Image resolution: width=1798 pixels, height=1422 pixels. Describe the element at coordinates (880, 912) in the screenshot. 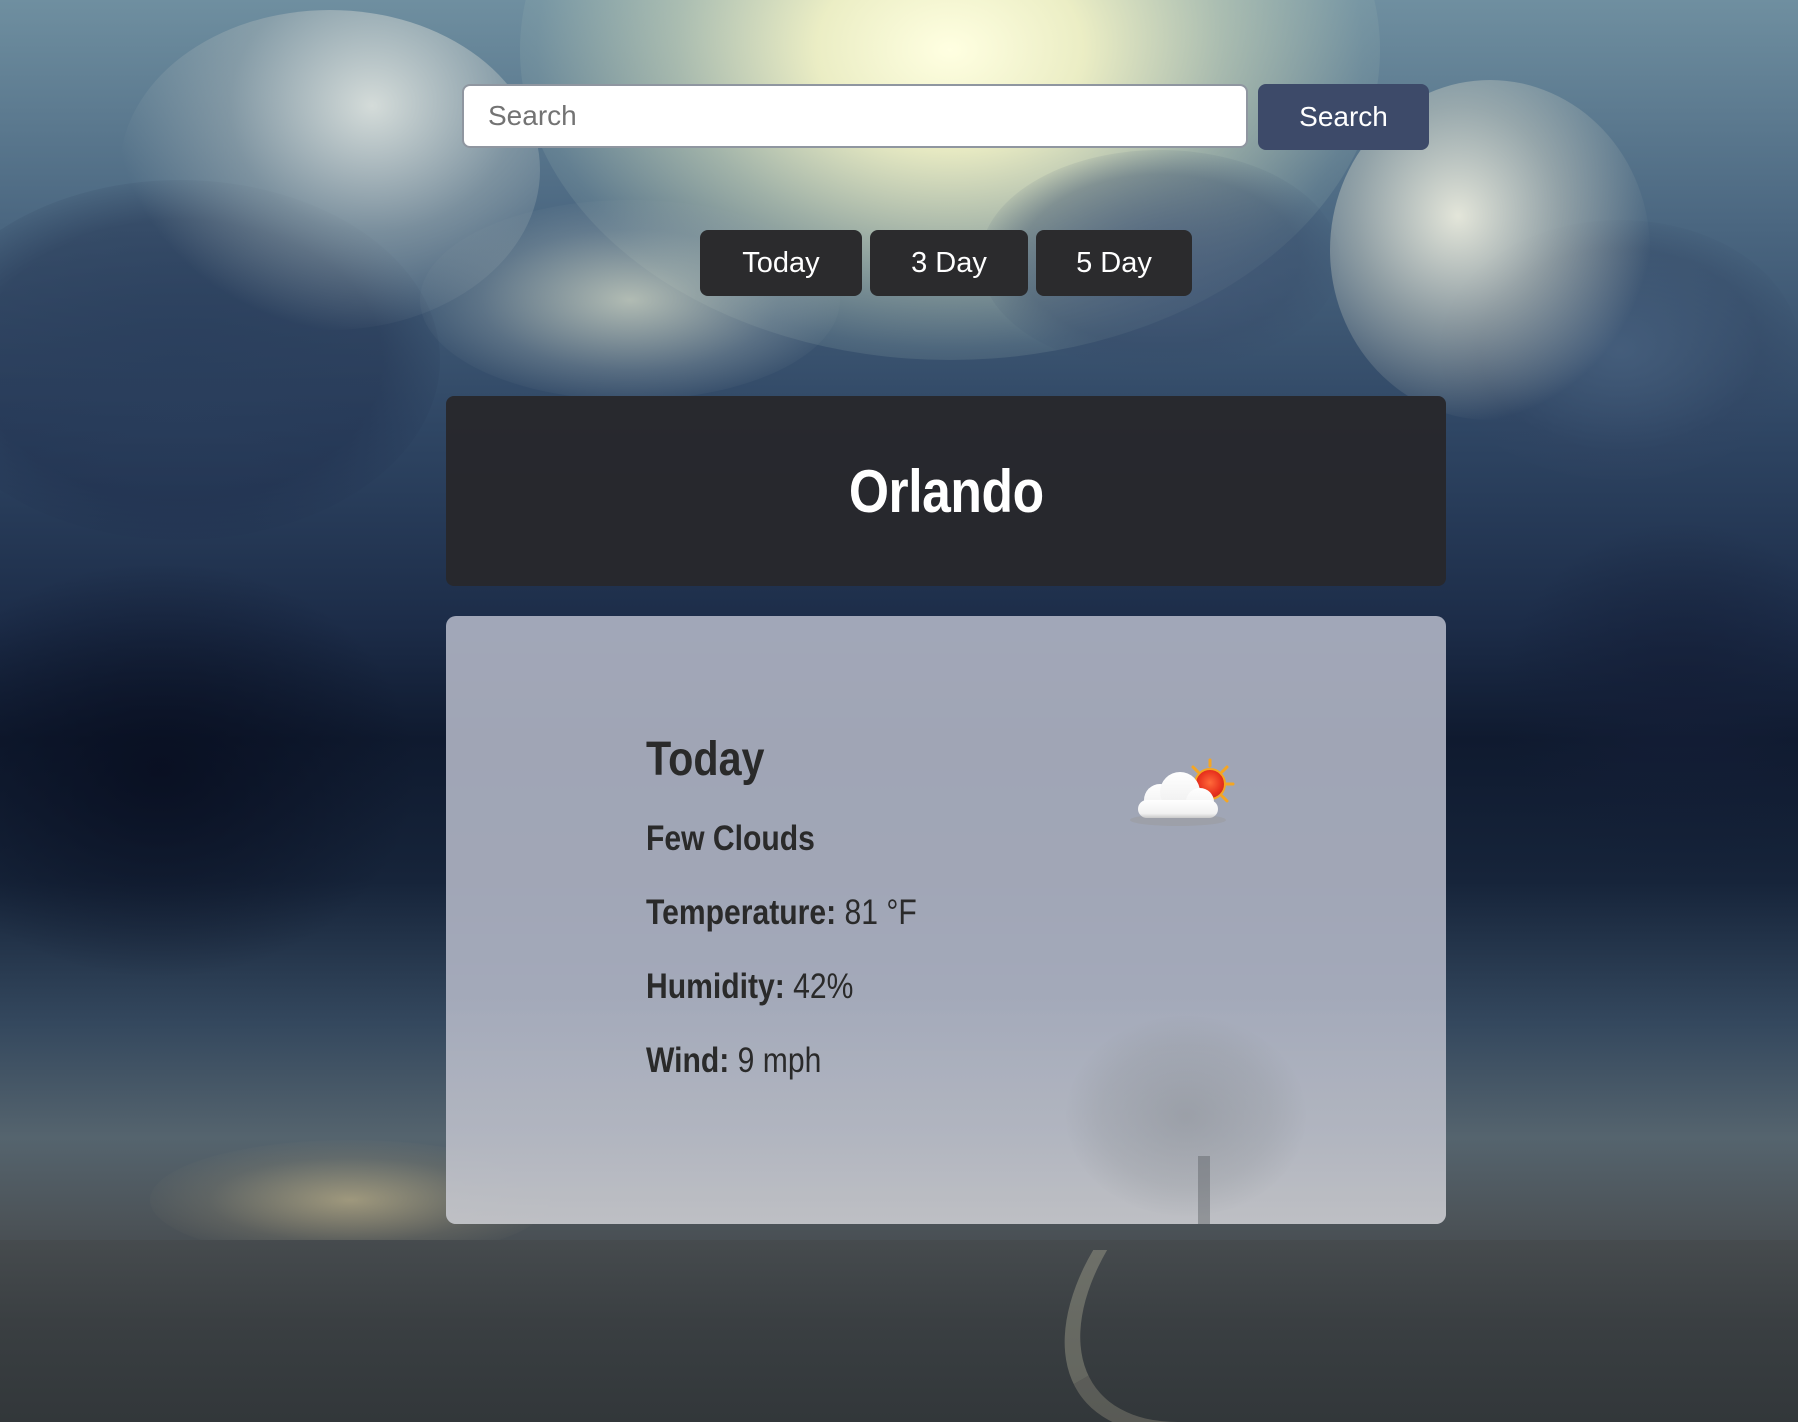

I see `temperature-value: 81 °F` at that location.